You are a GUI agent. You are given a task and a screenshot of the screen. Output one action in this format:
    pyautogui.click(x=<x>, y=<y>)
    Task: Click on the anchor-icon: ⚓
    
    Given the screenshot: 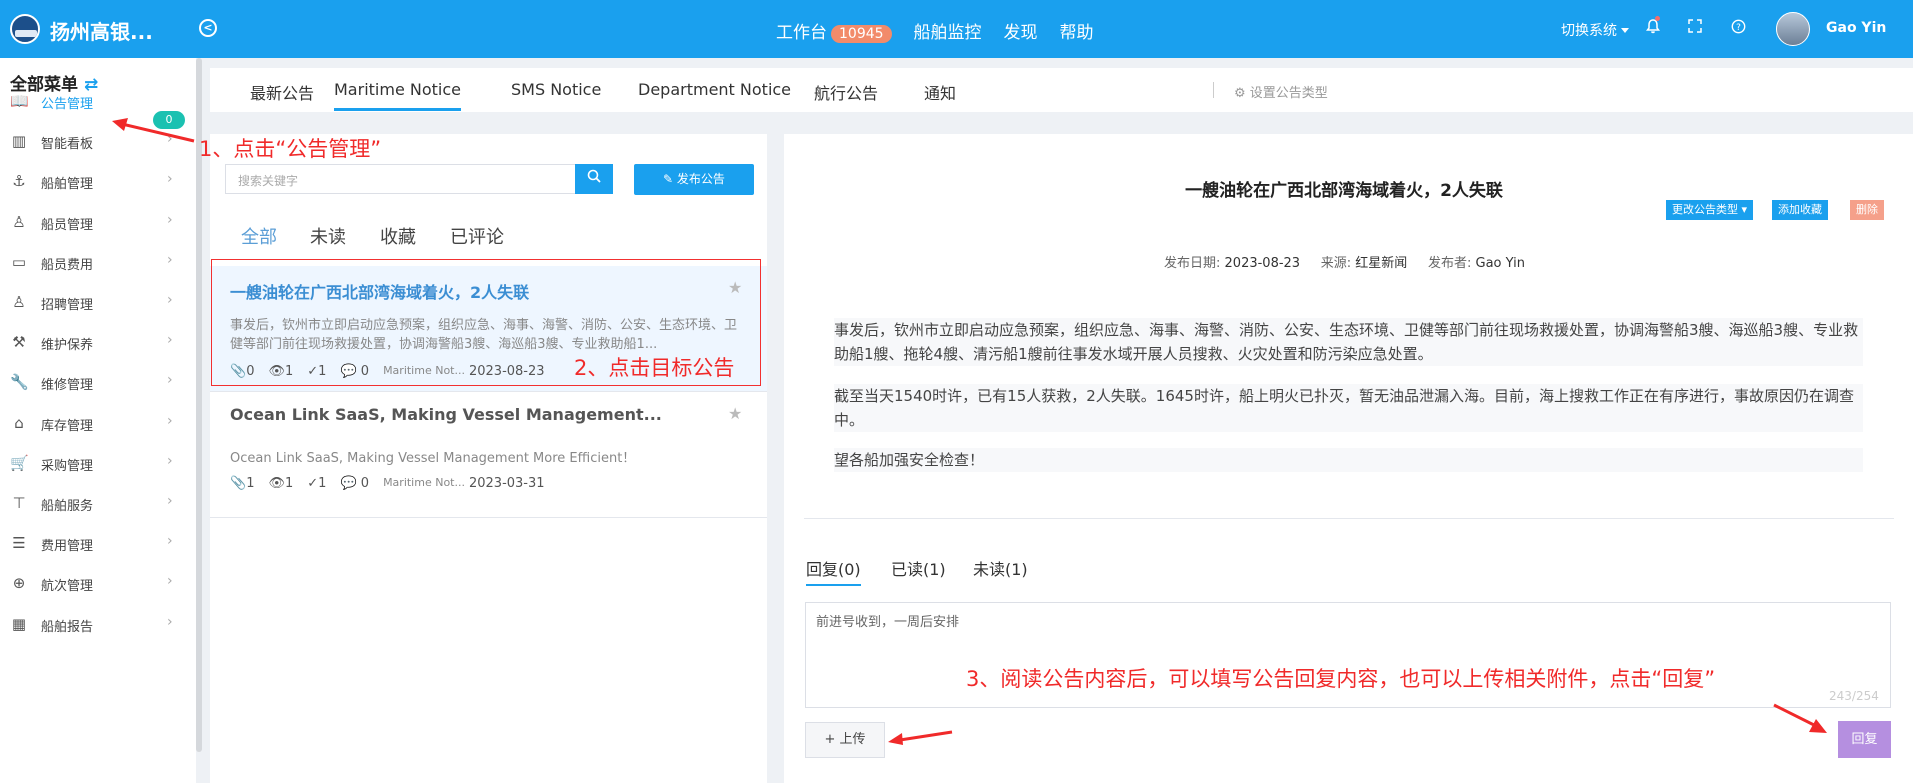 What is the action you would take?
    pyautogui.click(x=19, y=181)
    